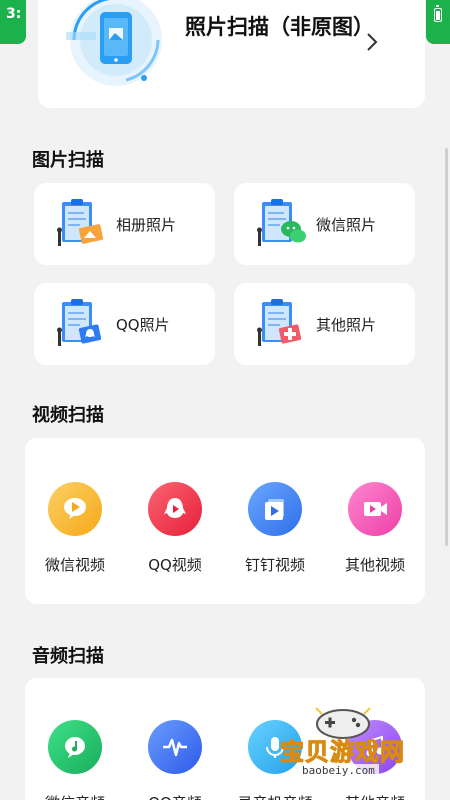 This screenshot has height=800, width=450. I want to click on other-video-label: 其他视频, so click(374, 565).